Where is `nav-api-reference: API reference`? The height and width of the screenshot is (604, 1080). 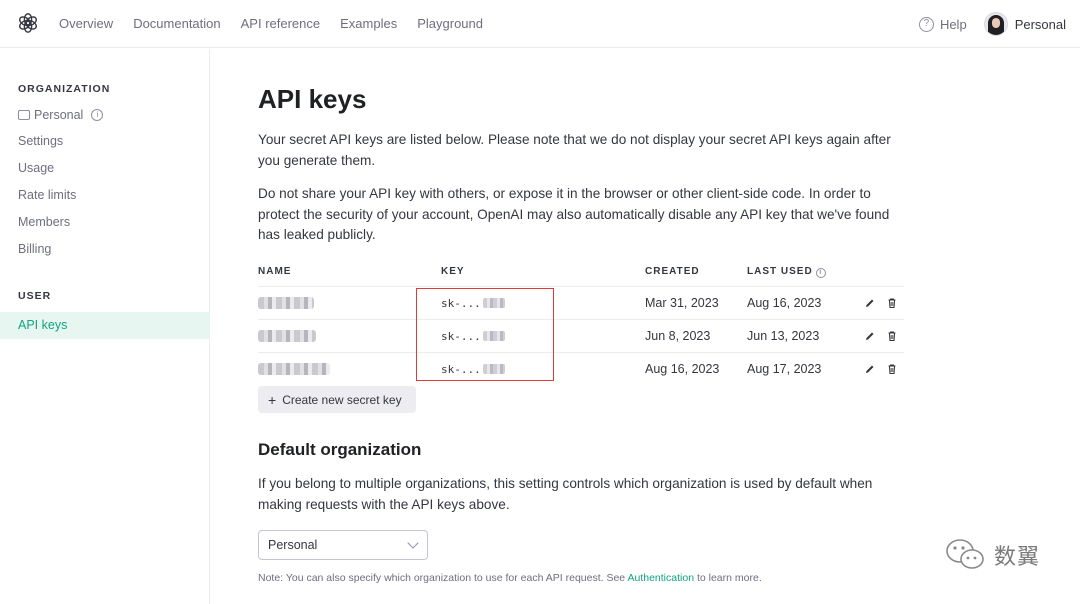
nav-api-reference: API reference is located at coordinates (281, 24).